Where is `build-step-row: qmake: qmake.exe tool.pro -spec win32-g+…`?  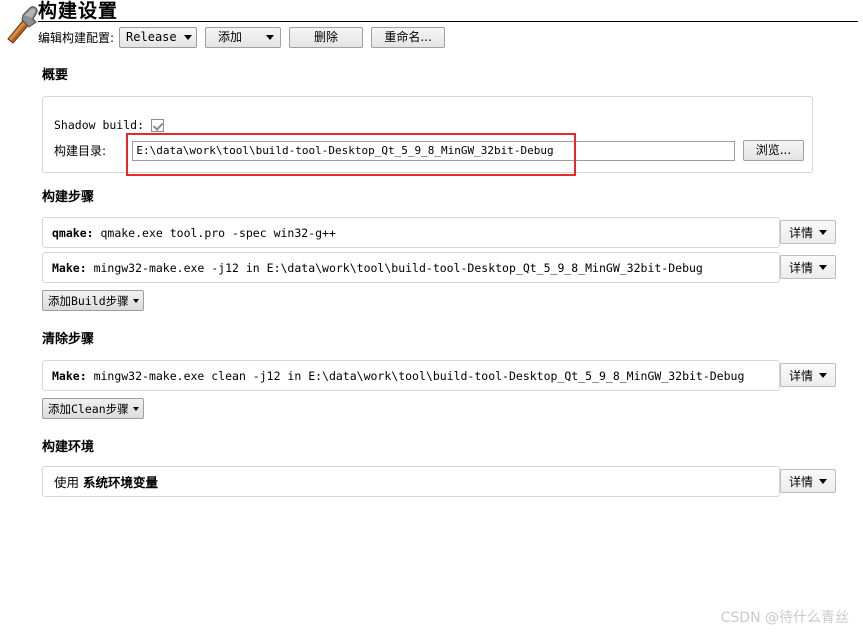
build-step-row: qmake: qmake.exe tool.pro -spec win32-g+… is located at coordinates (411, 232).